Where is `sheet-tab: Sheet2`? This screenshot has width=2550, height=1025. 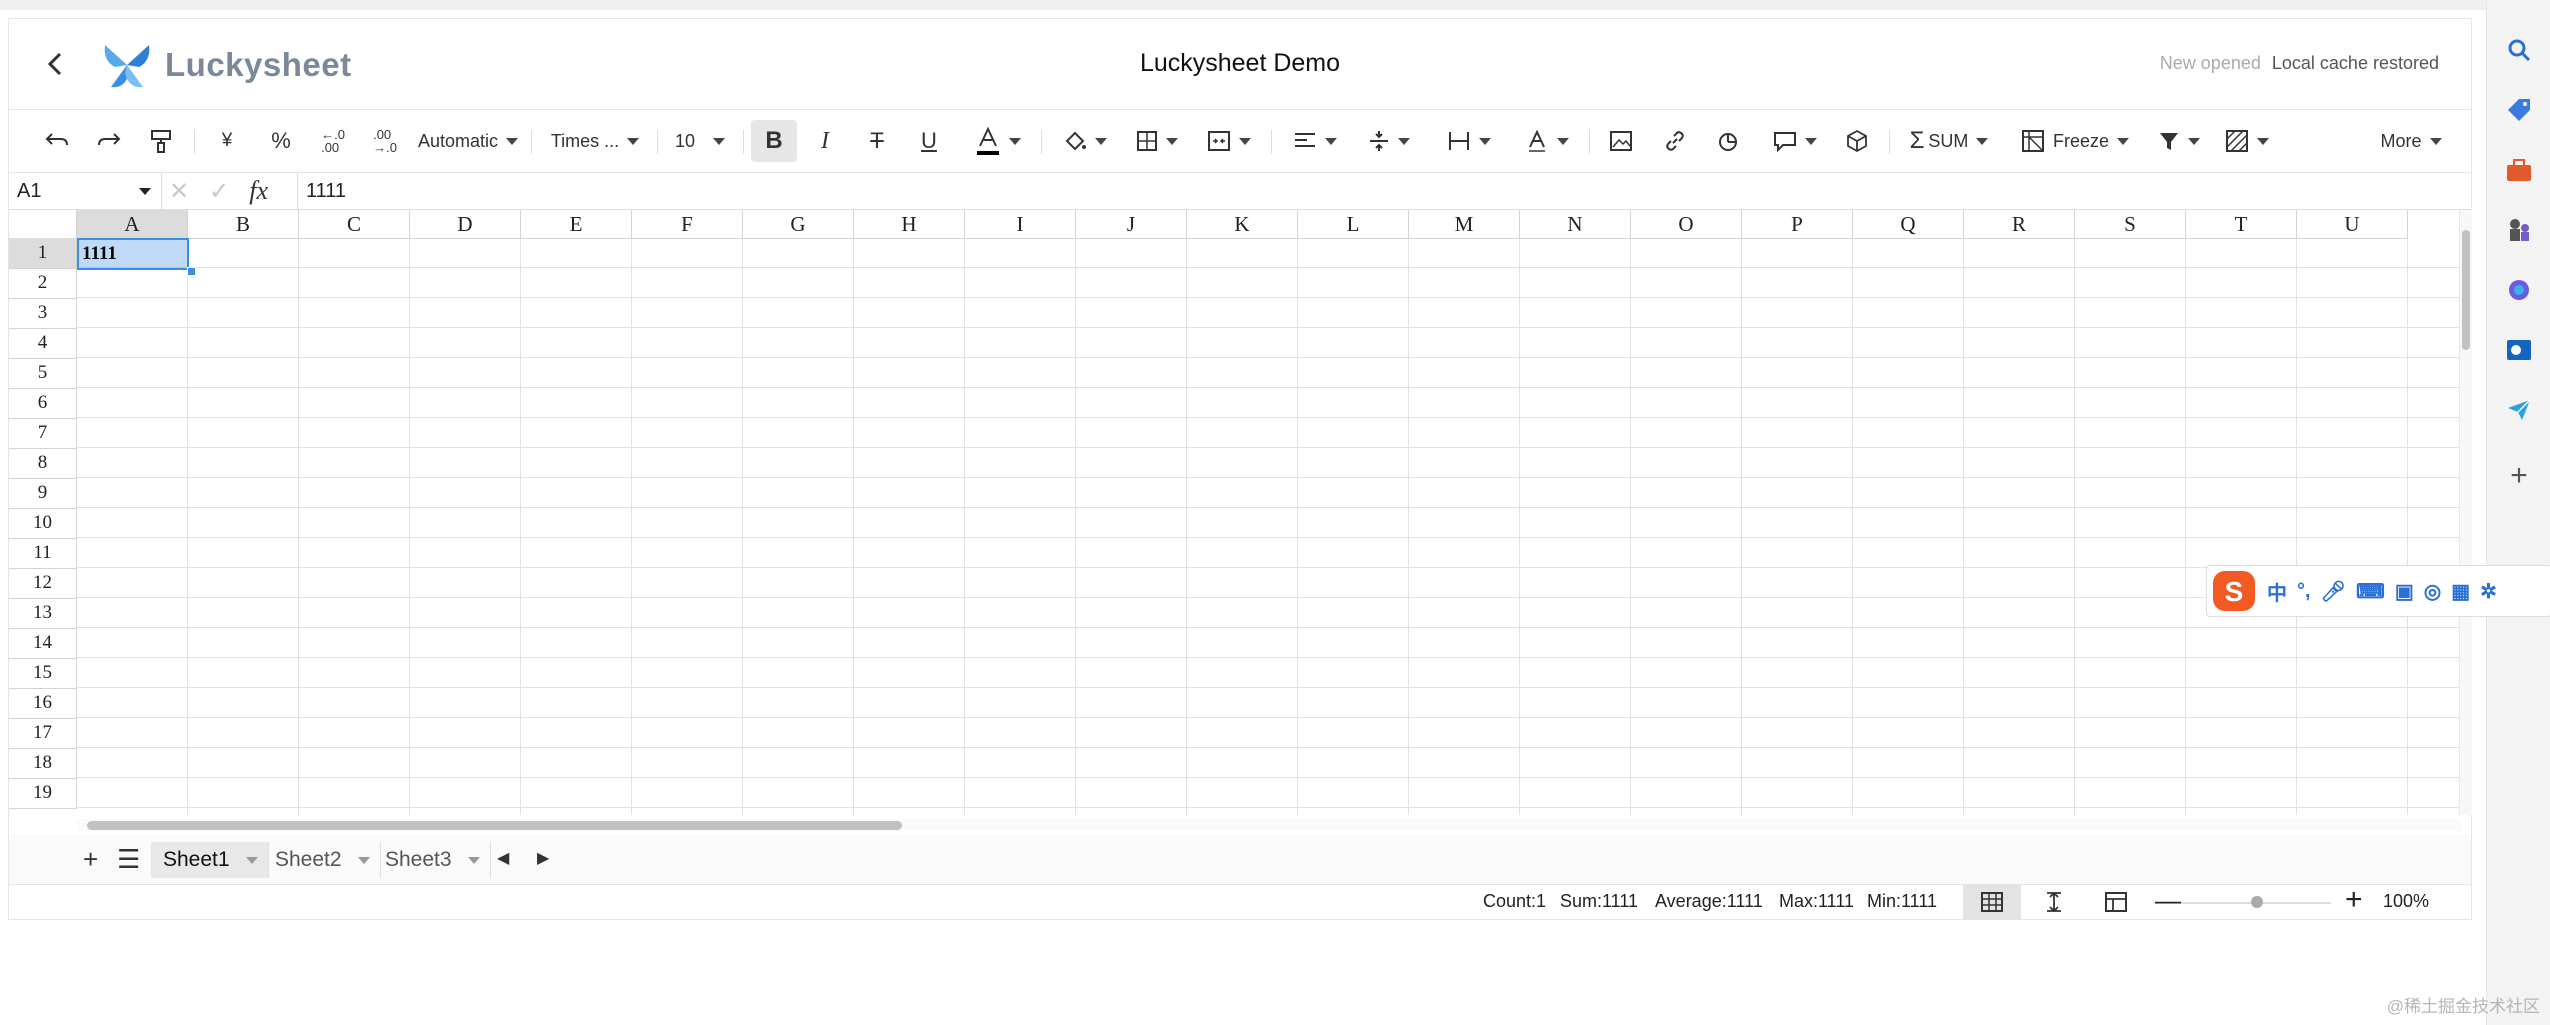 sheet-tab: Sheet2 is located at coordinates (322, 860).